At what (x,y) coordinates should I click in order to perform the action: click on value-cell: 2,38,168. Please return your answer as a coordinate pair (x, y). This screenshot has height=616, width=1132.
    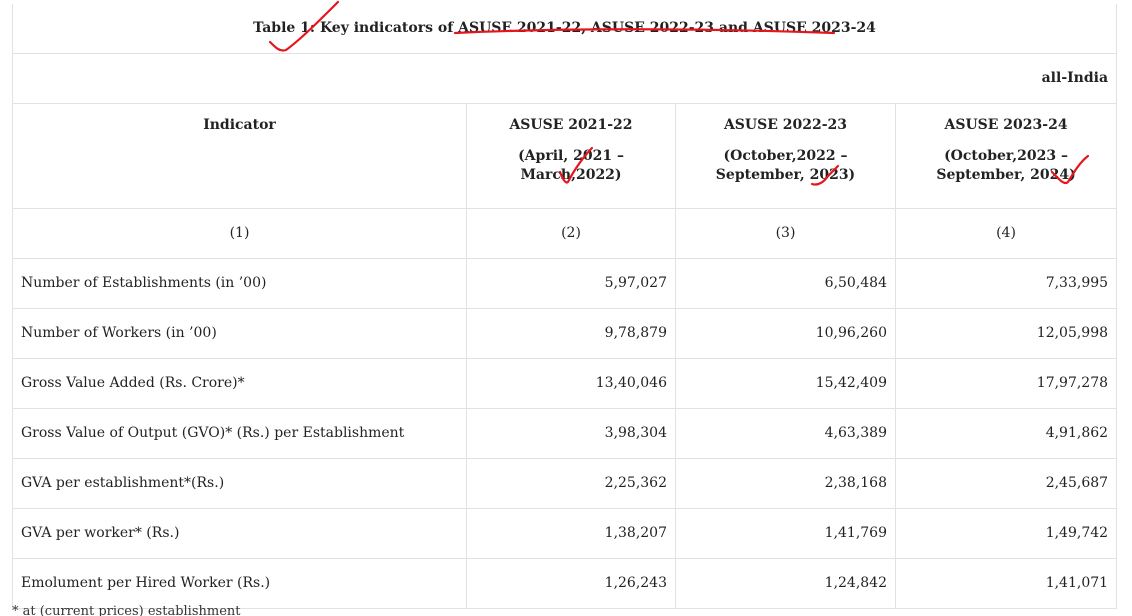
    Looking at the image, I should click on (785, 483).